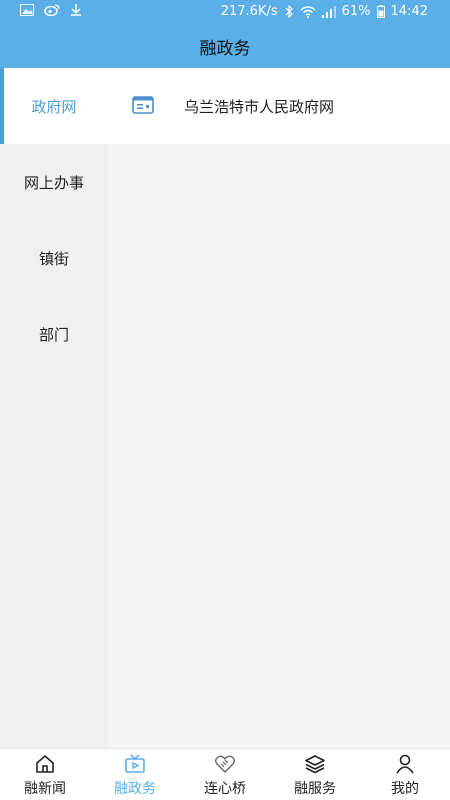 The width and height of the screenshot is (450, 800). I want to click on page-title: 融政务, so click(225, 48).